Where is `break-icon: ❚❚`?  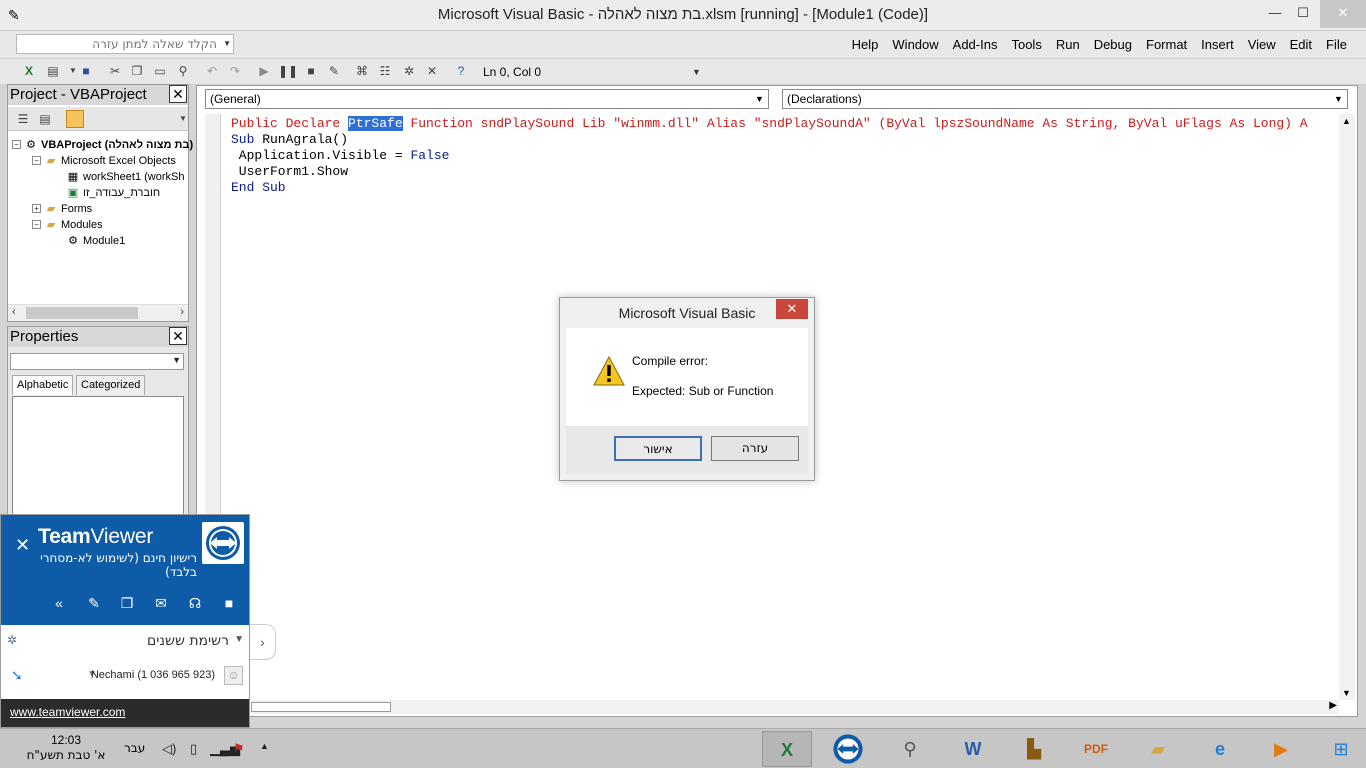
break-icon: ❚❚ is located at coordinates (288, 71).